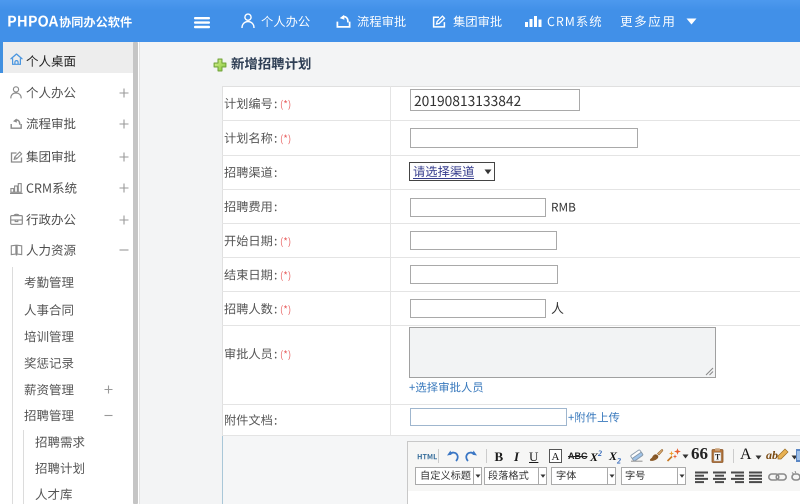 The image size is (800, 504). I want to click on svg-text: A, so click(556, 457).